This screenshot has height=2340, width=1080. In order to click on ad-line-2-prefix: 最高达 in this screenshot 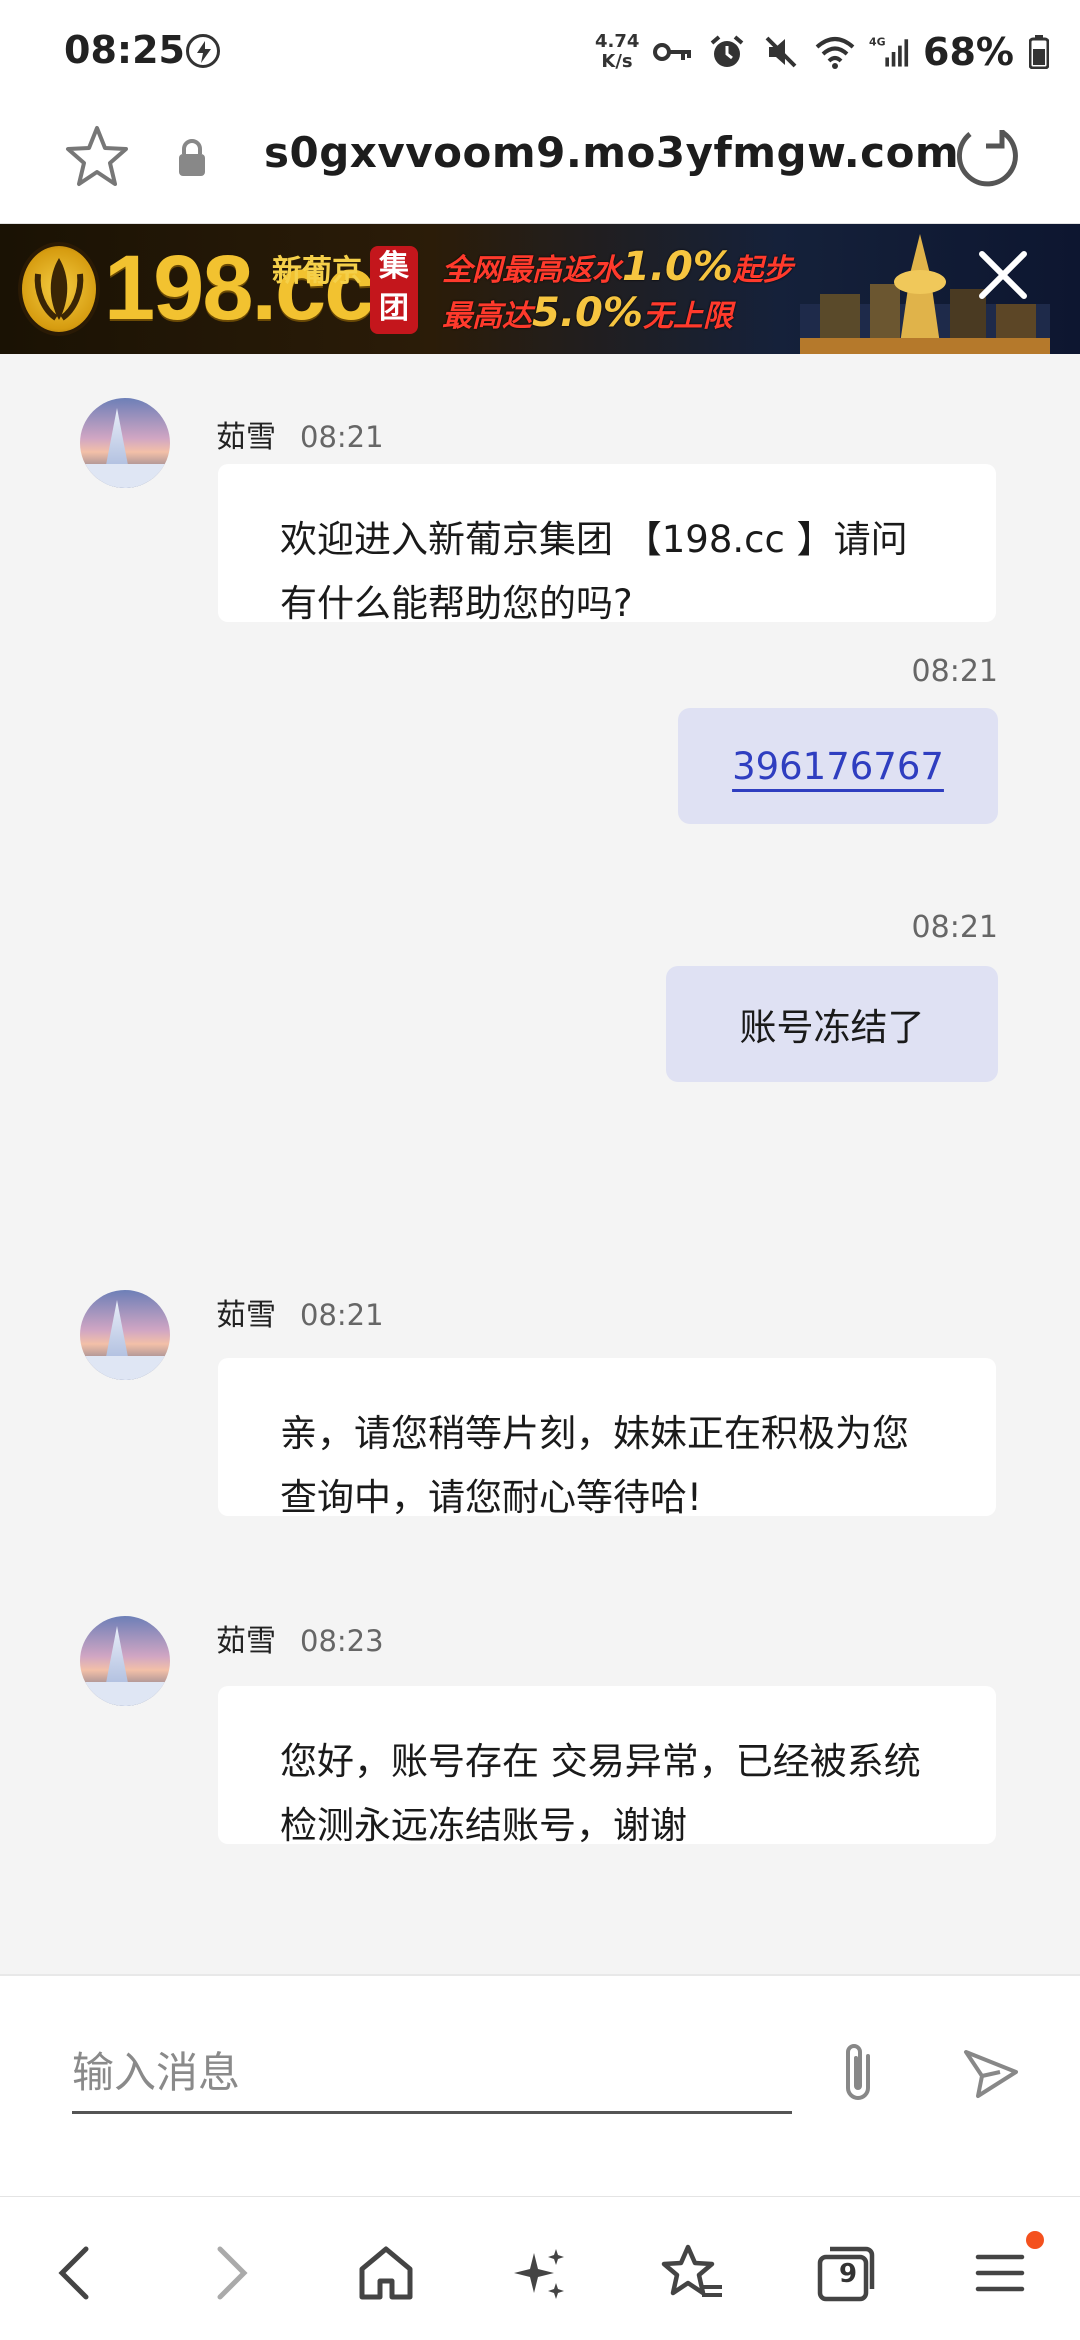, I will do `click(487, 316)`.